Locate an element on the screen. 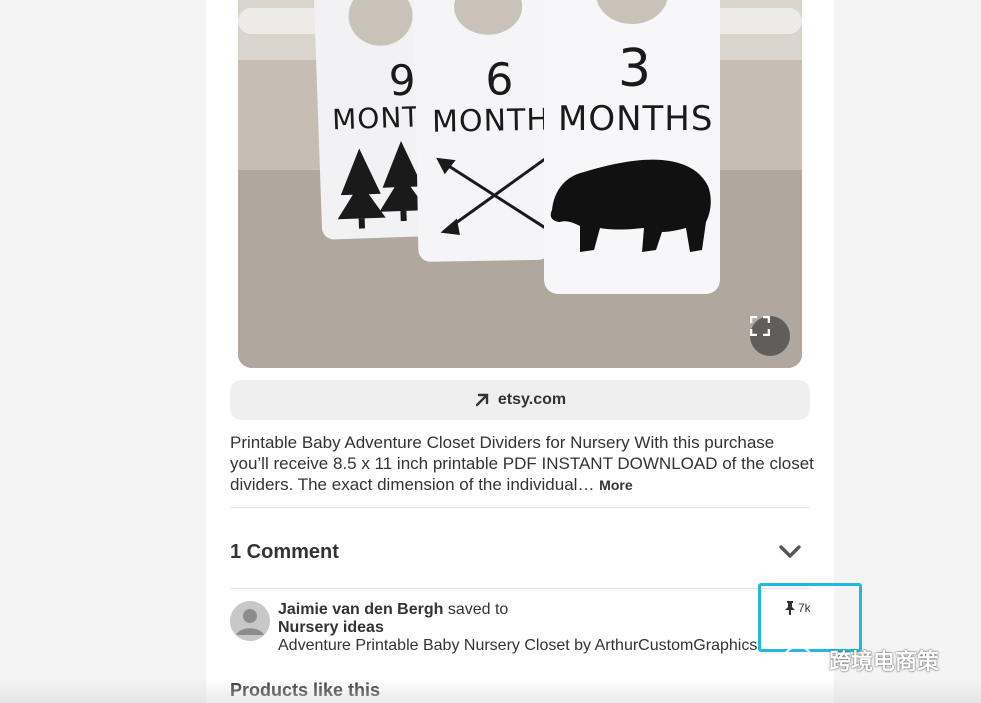 The image size is (981, 703). board-link: Nursery ideas is located at coordinates (331, 628).